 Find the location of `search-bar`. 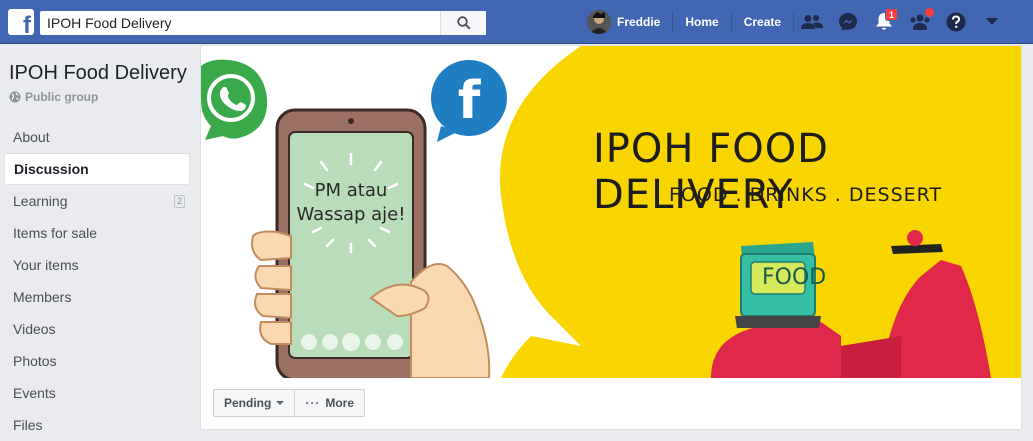

search-bar is located at coordinates (263, 23).